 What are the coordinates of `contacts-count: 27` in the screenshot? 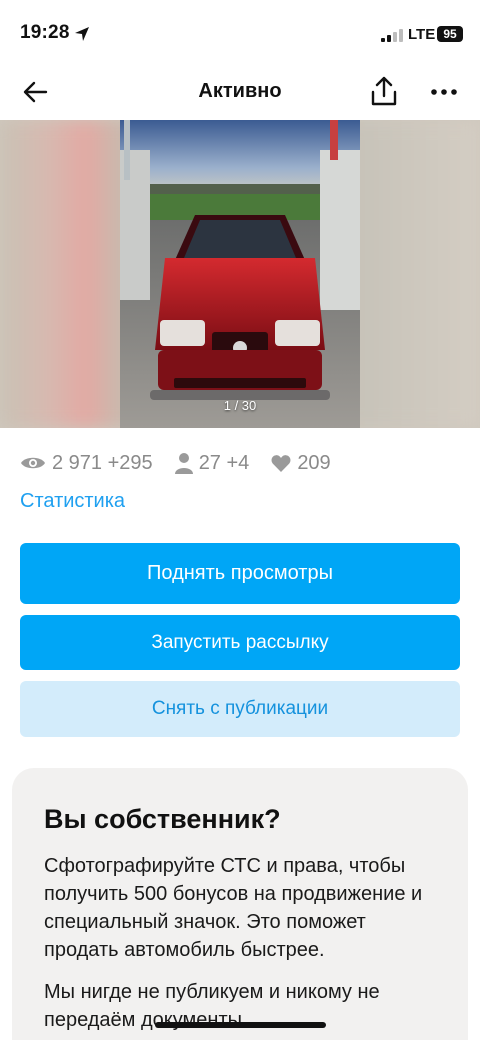 It's located at (209, 462).